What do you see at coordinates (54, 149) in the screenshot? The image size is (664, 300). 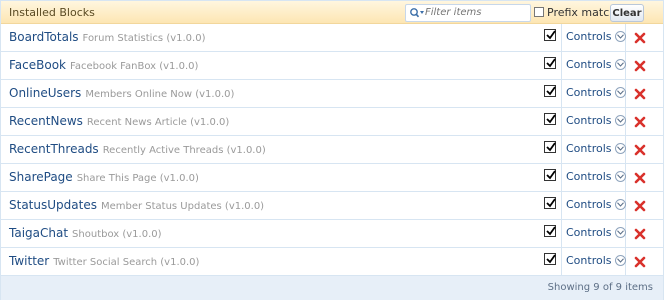 I see `block-name-link: RecentThreads` at bounding box center [54, 149].